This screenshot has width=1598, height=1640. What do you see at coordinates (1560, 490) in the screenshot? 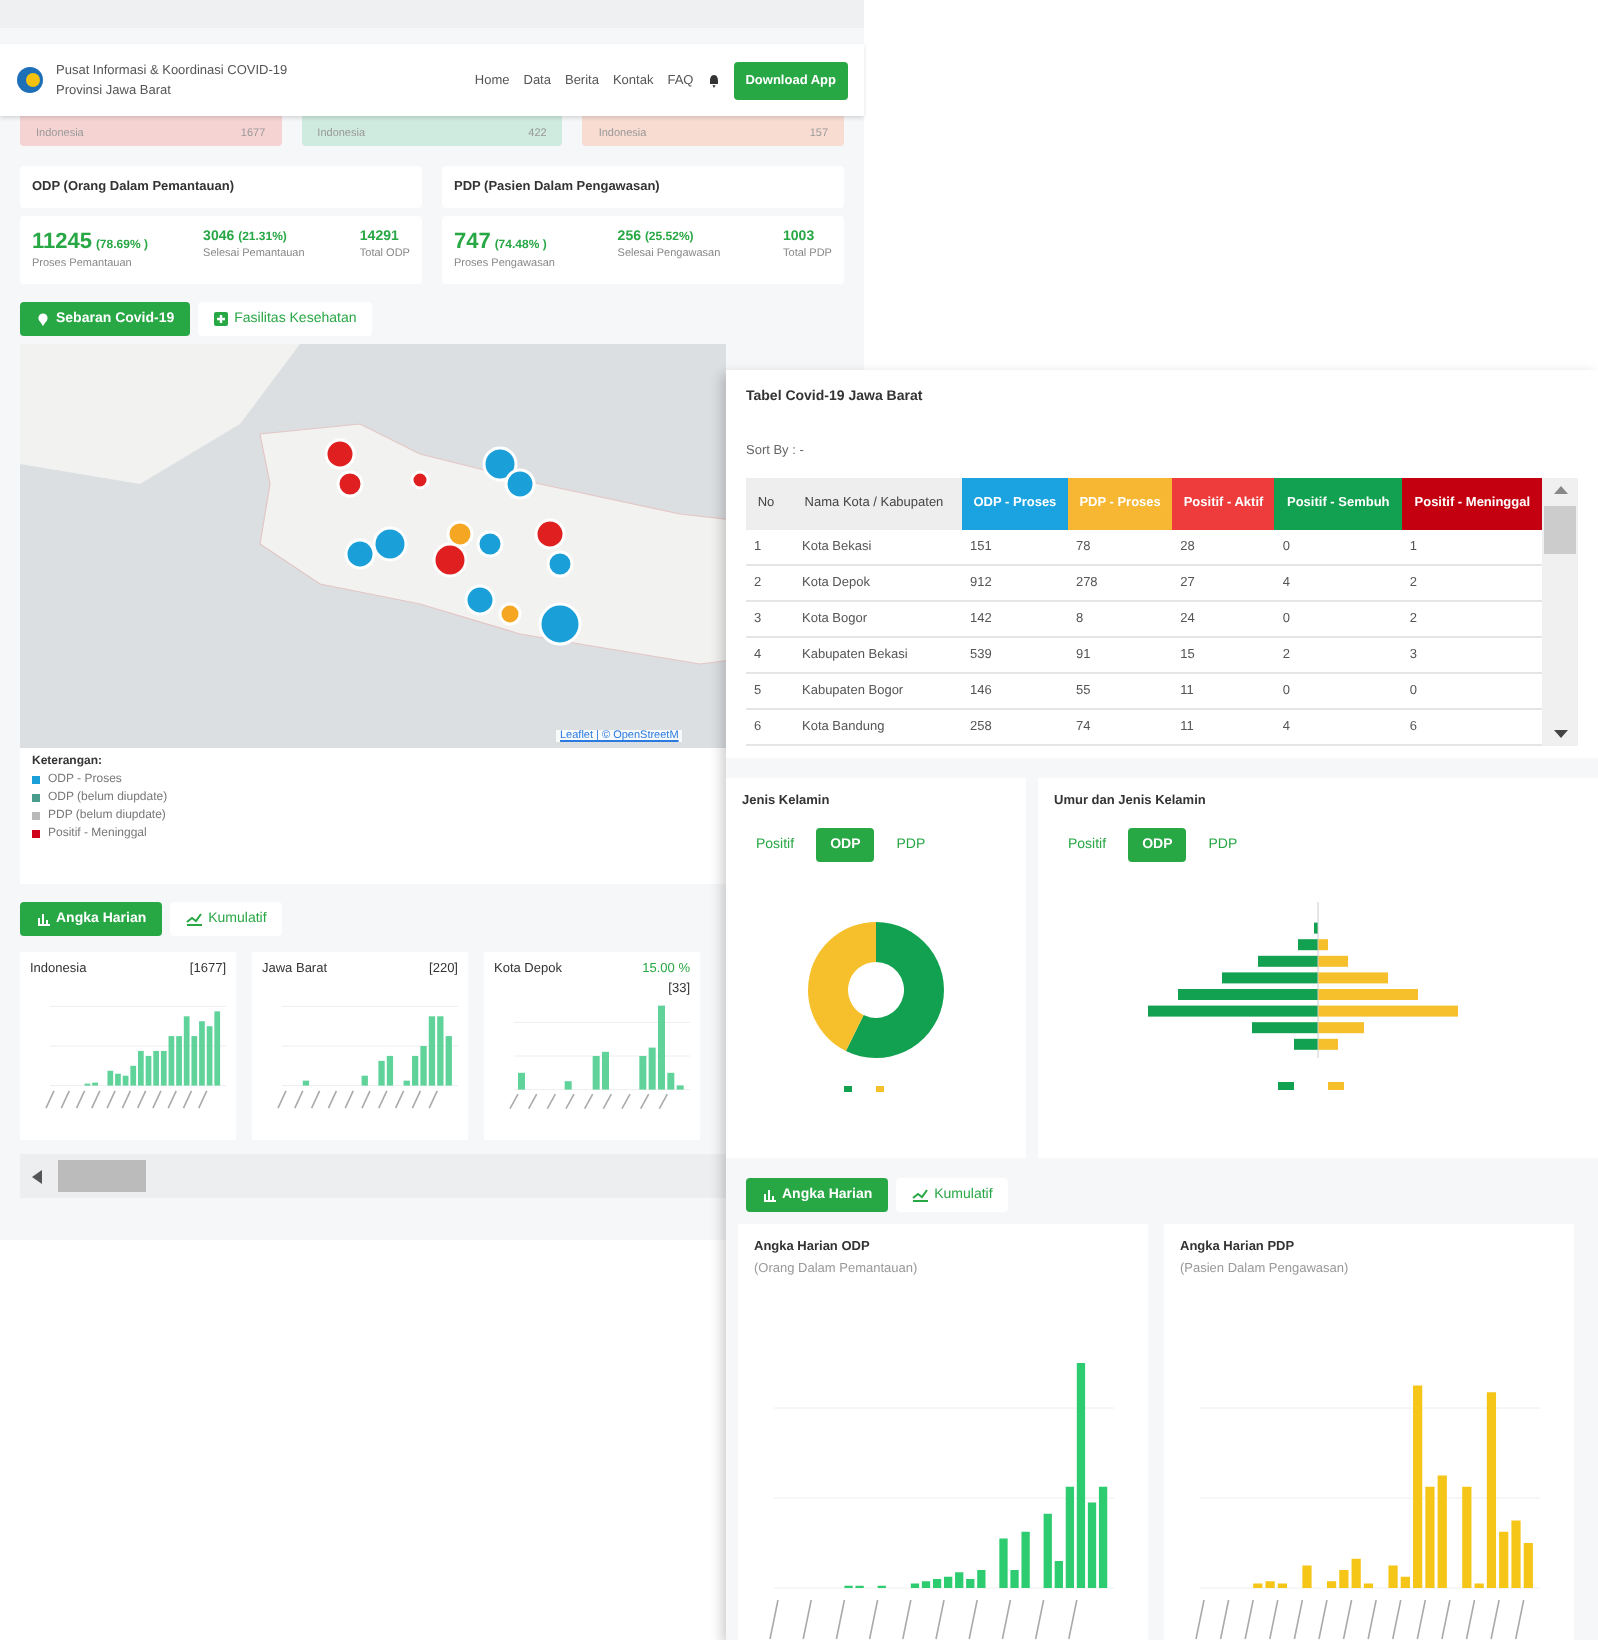
I see `scroll-up-icon` at bounding box center [1560, 490].